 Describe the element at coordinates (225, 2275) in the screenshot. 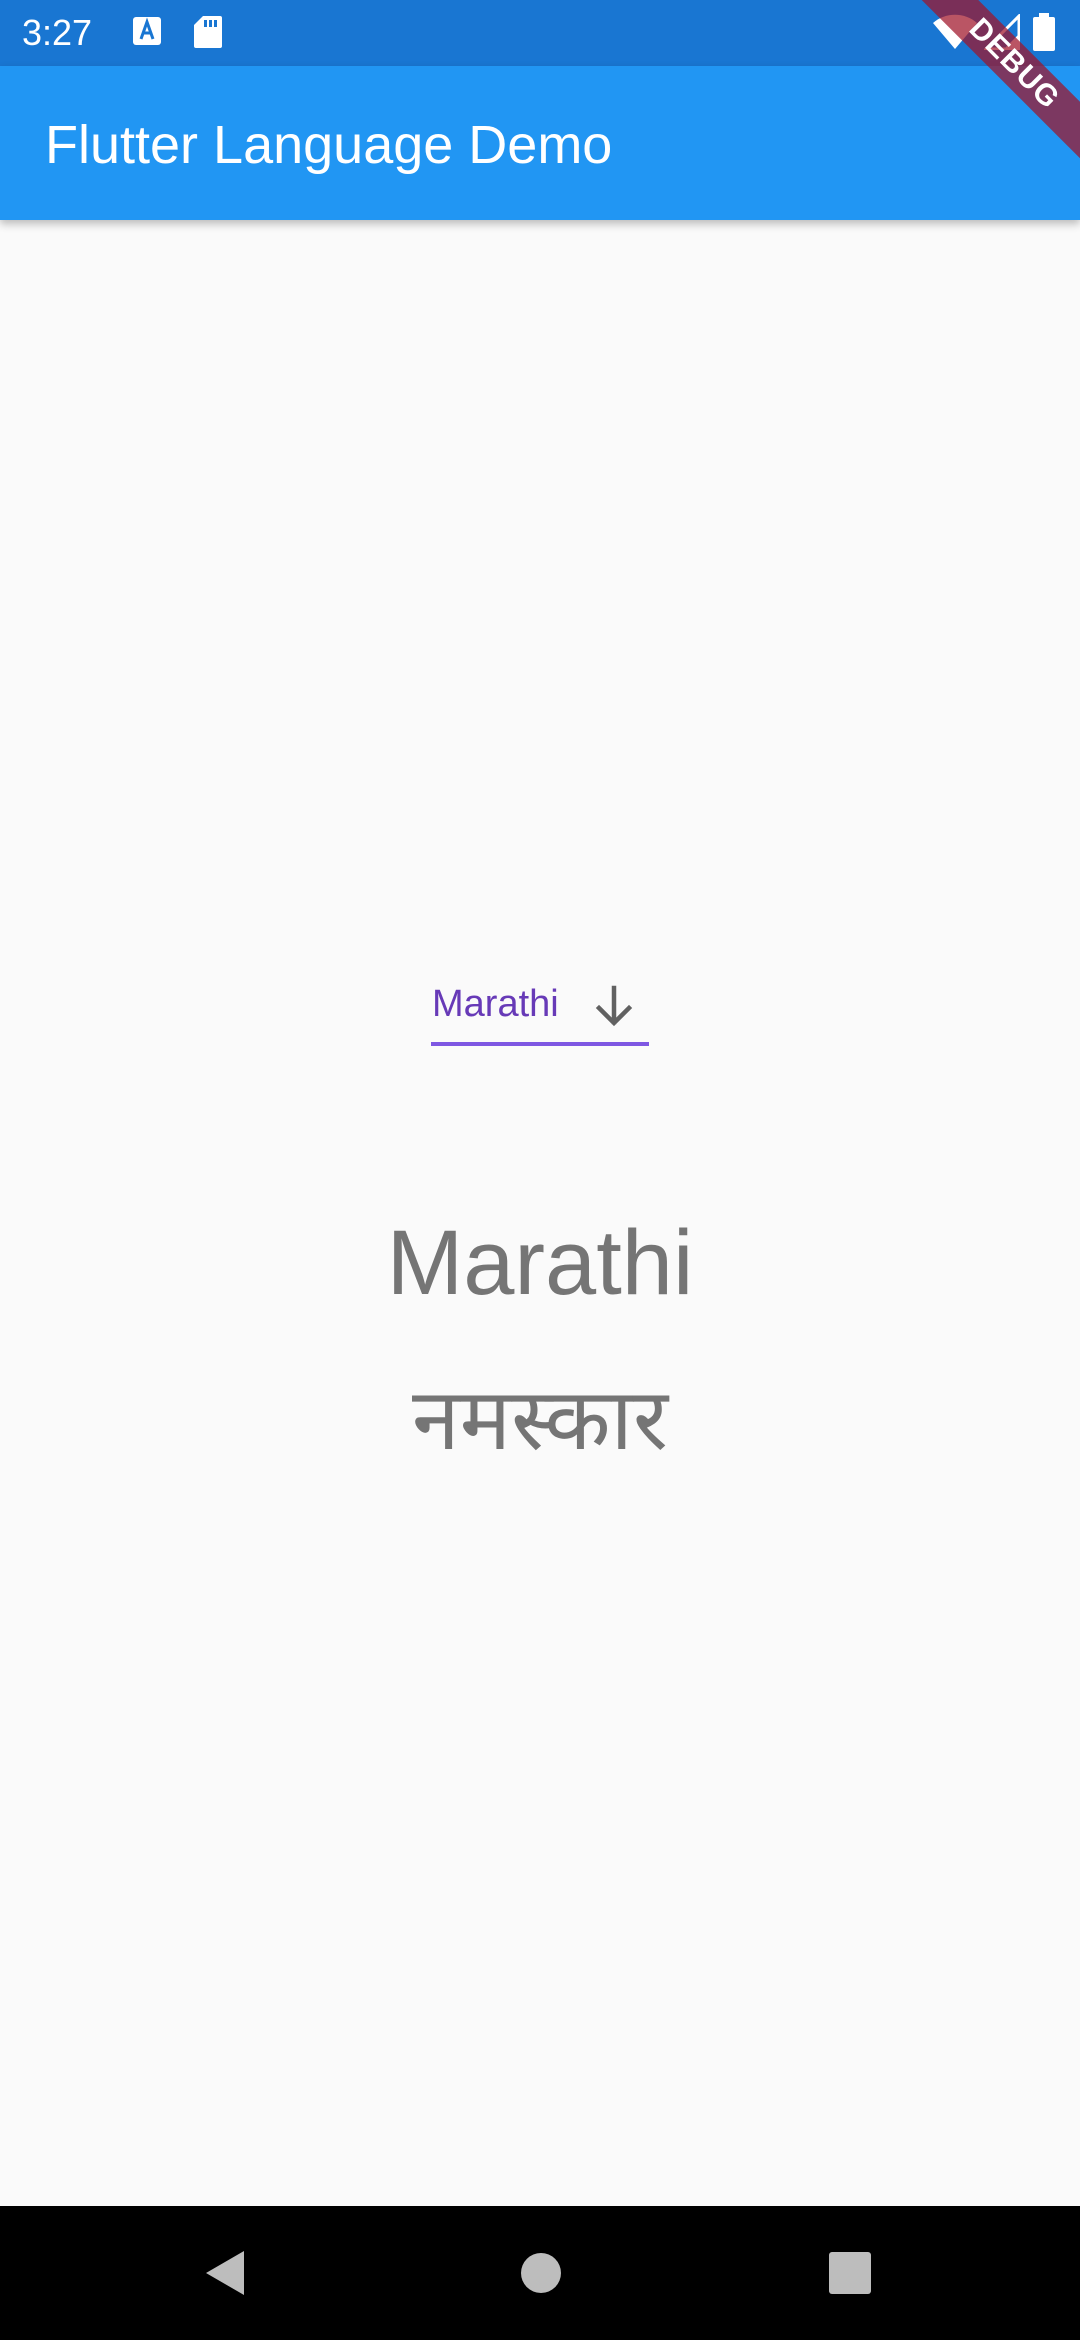

I see `back-icon` at that location.